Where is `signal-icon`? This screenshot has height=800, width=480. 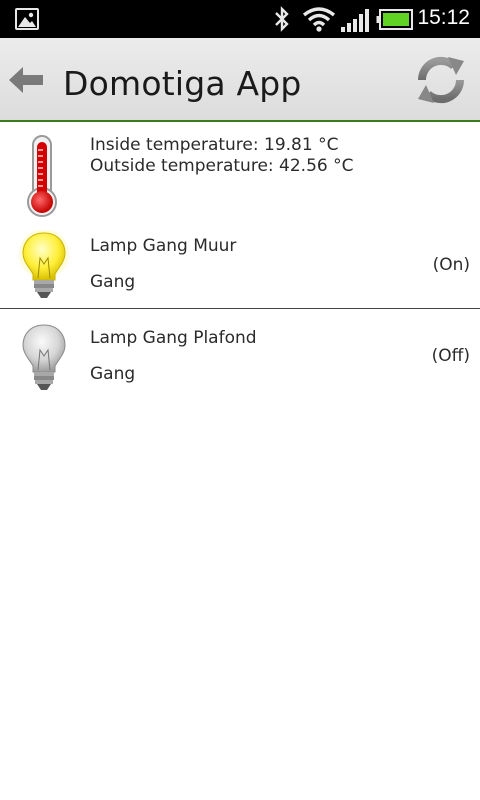
signal-icon is located at coordinates (355, 20).